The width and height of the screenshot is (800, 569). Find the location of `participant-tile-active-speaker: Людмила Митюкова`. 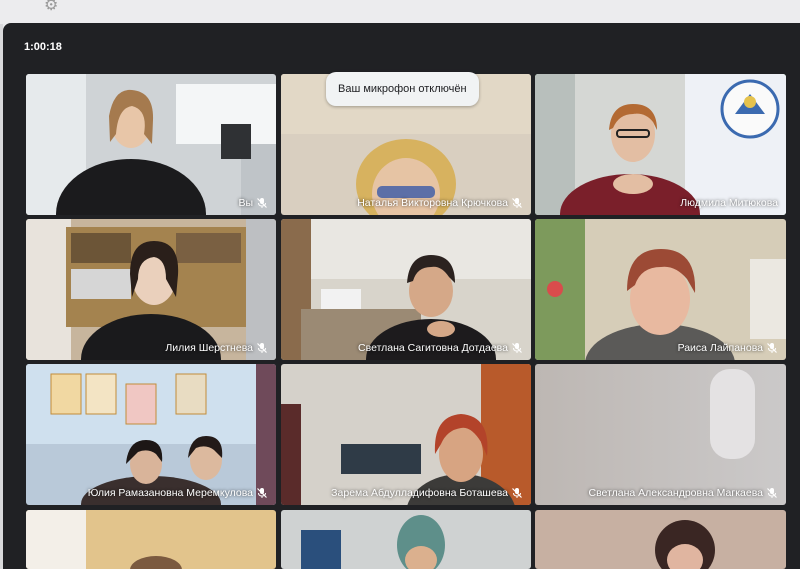

participant-tile-active-speaker: Людмила Митюкова is located at coordinates (660, 144).